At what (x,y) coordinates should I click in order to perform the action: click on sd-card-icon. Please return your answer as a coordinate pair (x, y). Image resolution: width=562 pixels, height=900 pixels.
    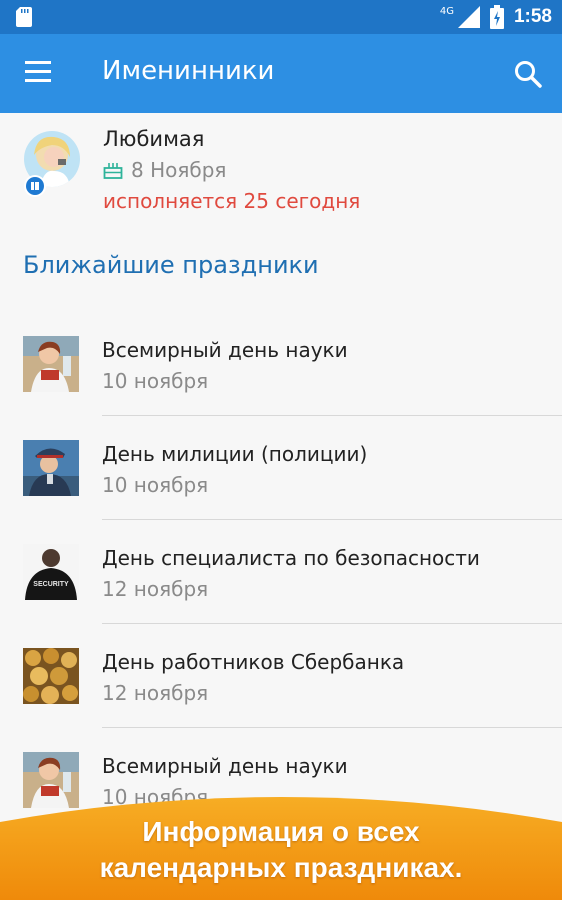
    Looking at the image, I should click on (24, 17).